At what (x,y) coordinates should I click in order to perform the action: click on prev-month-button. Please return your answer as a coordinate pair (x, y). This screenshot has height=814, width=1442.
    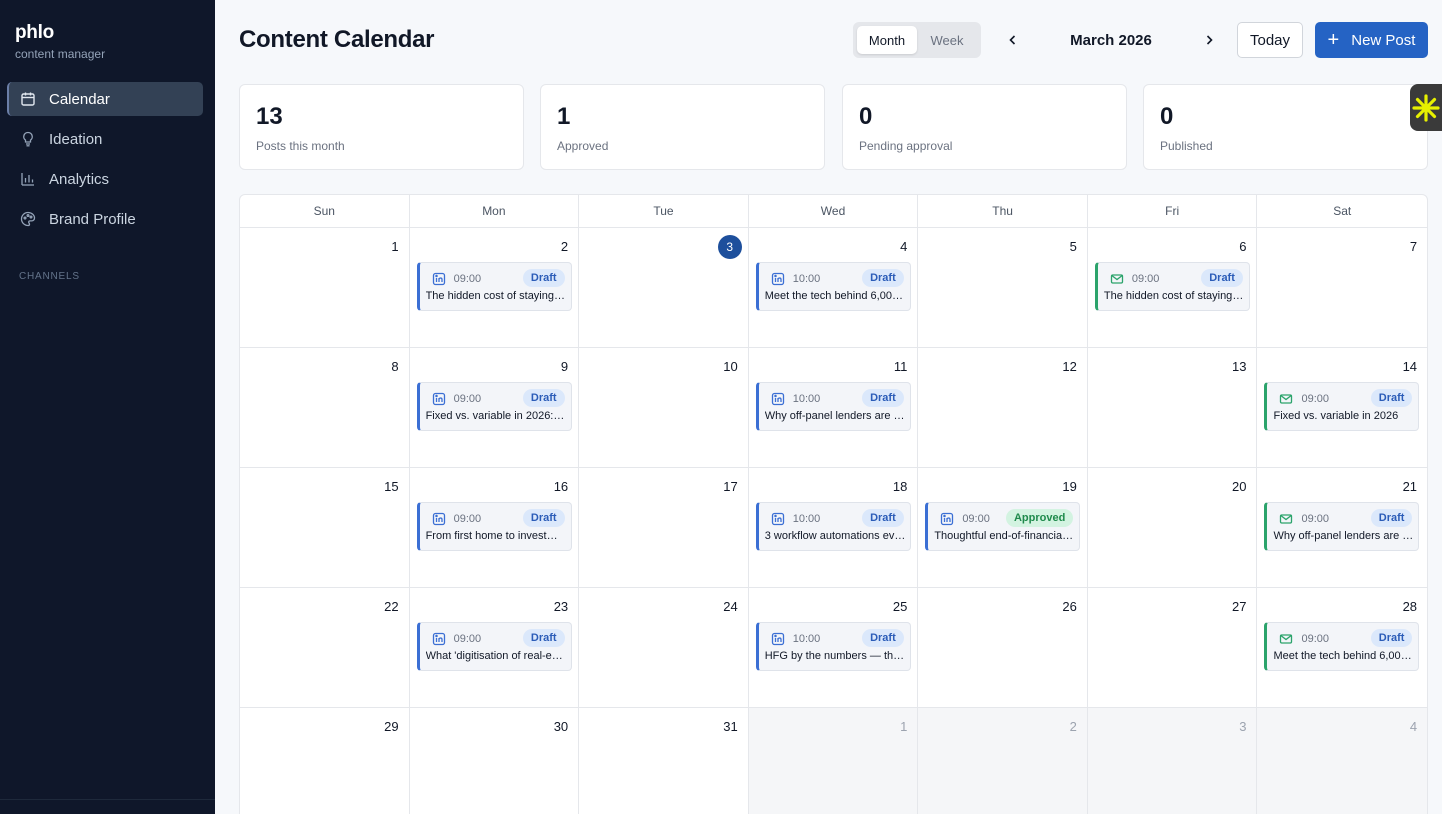
    Looking at the image, I should click on (1013, 40).